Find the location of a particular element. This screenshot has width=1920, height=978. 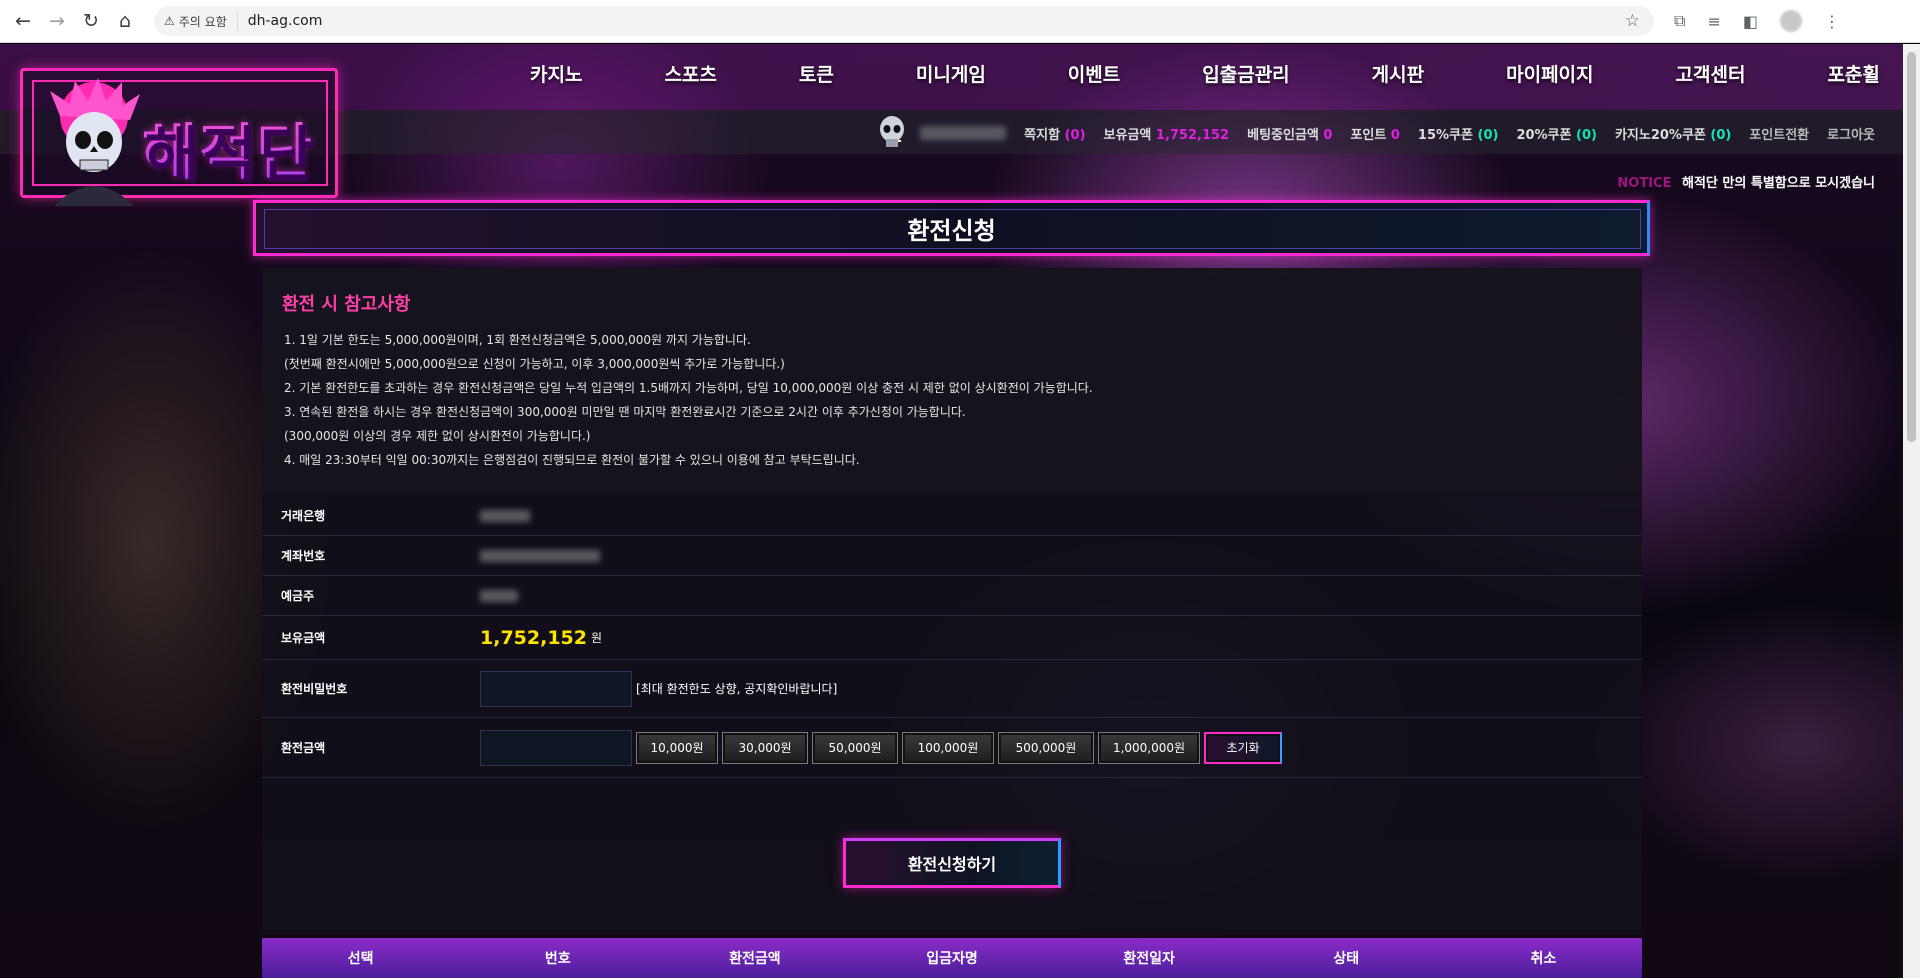

nav-support: 고객센터 is located at coordinates (1711, 73).